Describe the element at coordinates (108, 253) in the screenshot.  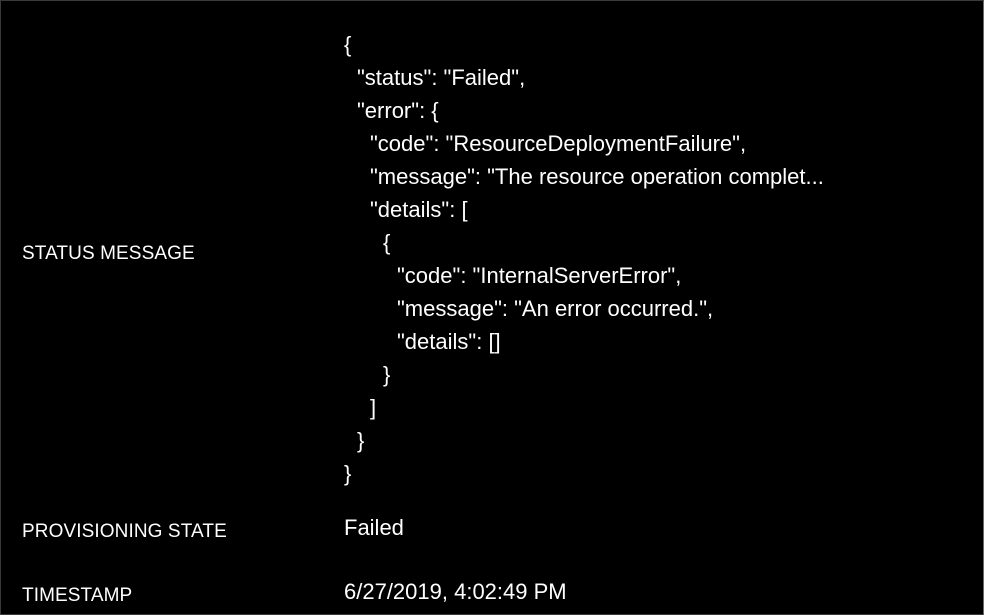
I see `status-message-label: STATUS MESSAGE` at that location.